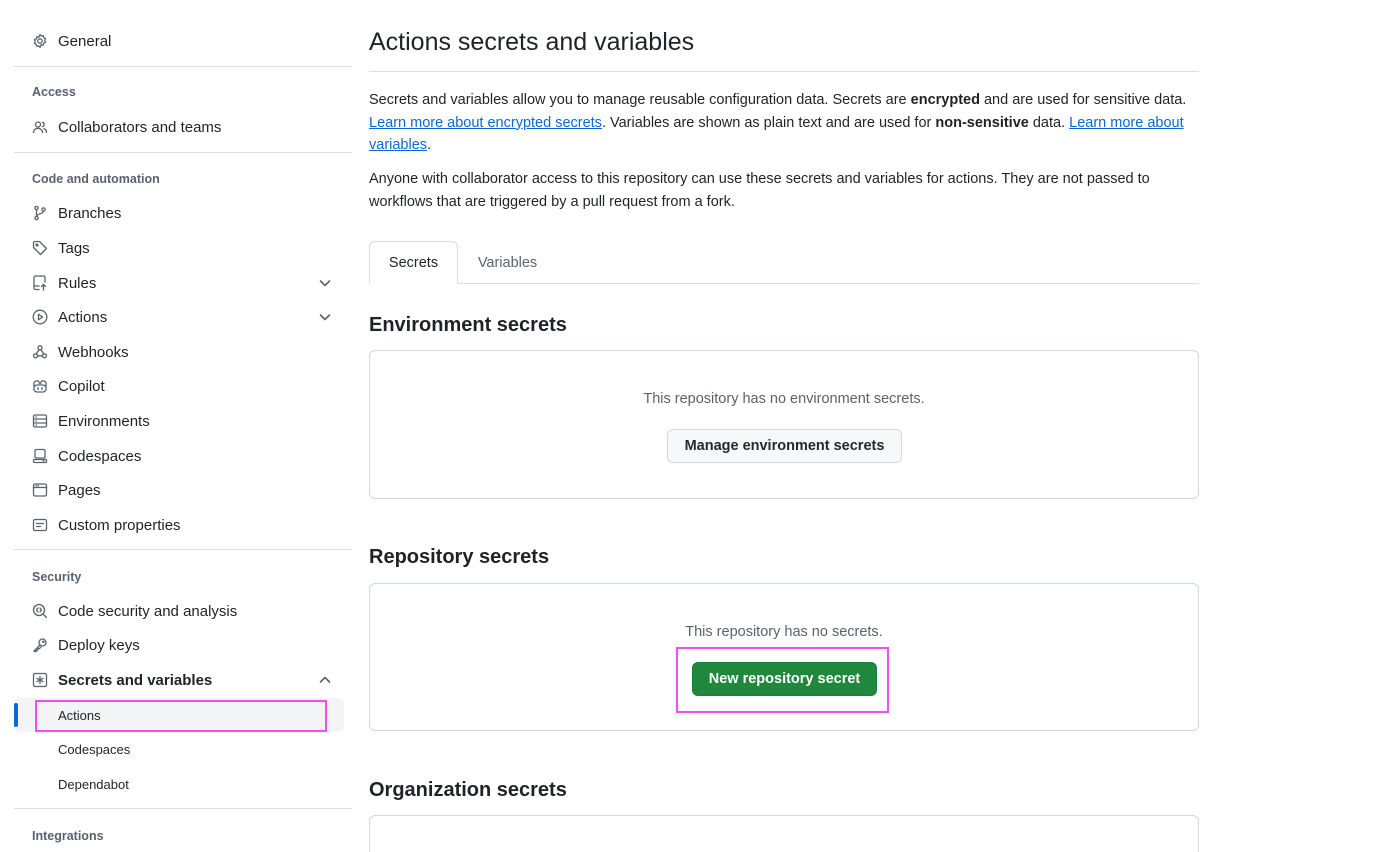 The width and height of the screenshot is (1400, 852). What do you see at coordinates (468, 790) in the screenshot?
I see `organization-secrets-title: Organization secrets` at bounding box center [468, 790].